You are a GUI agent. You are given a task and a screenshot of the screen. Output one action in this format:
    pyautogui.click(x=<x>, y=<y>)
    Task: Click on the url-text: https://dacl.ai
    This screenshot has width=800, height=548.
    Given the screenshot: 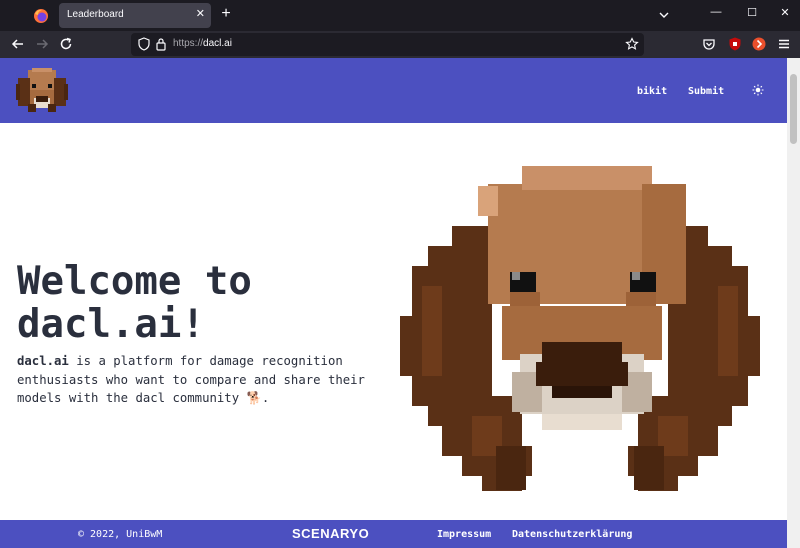 What is the action you would take?
    pyautogui.click(x=202, y=43)
    